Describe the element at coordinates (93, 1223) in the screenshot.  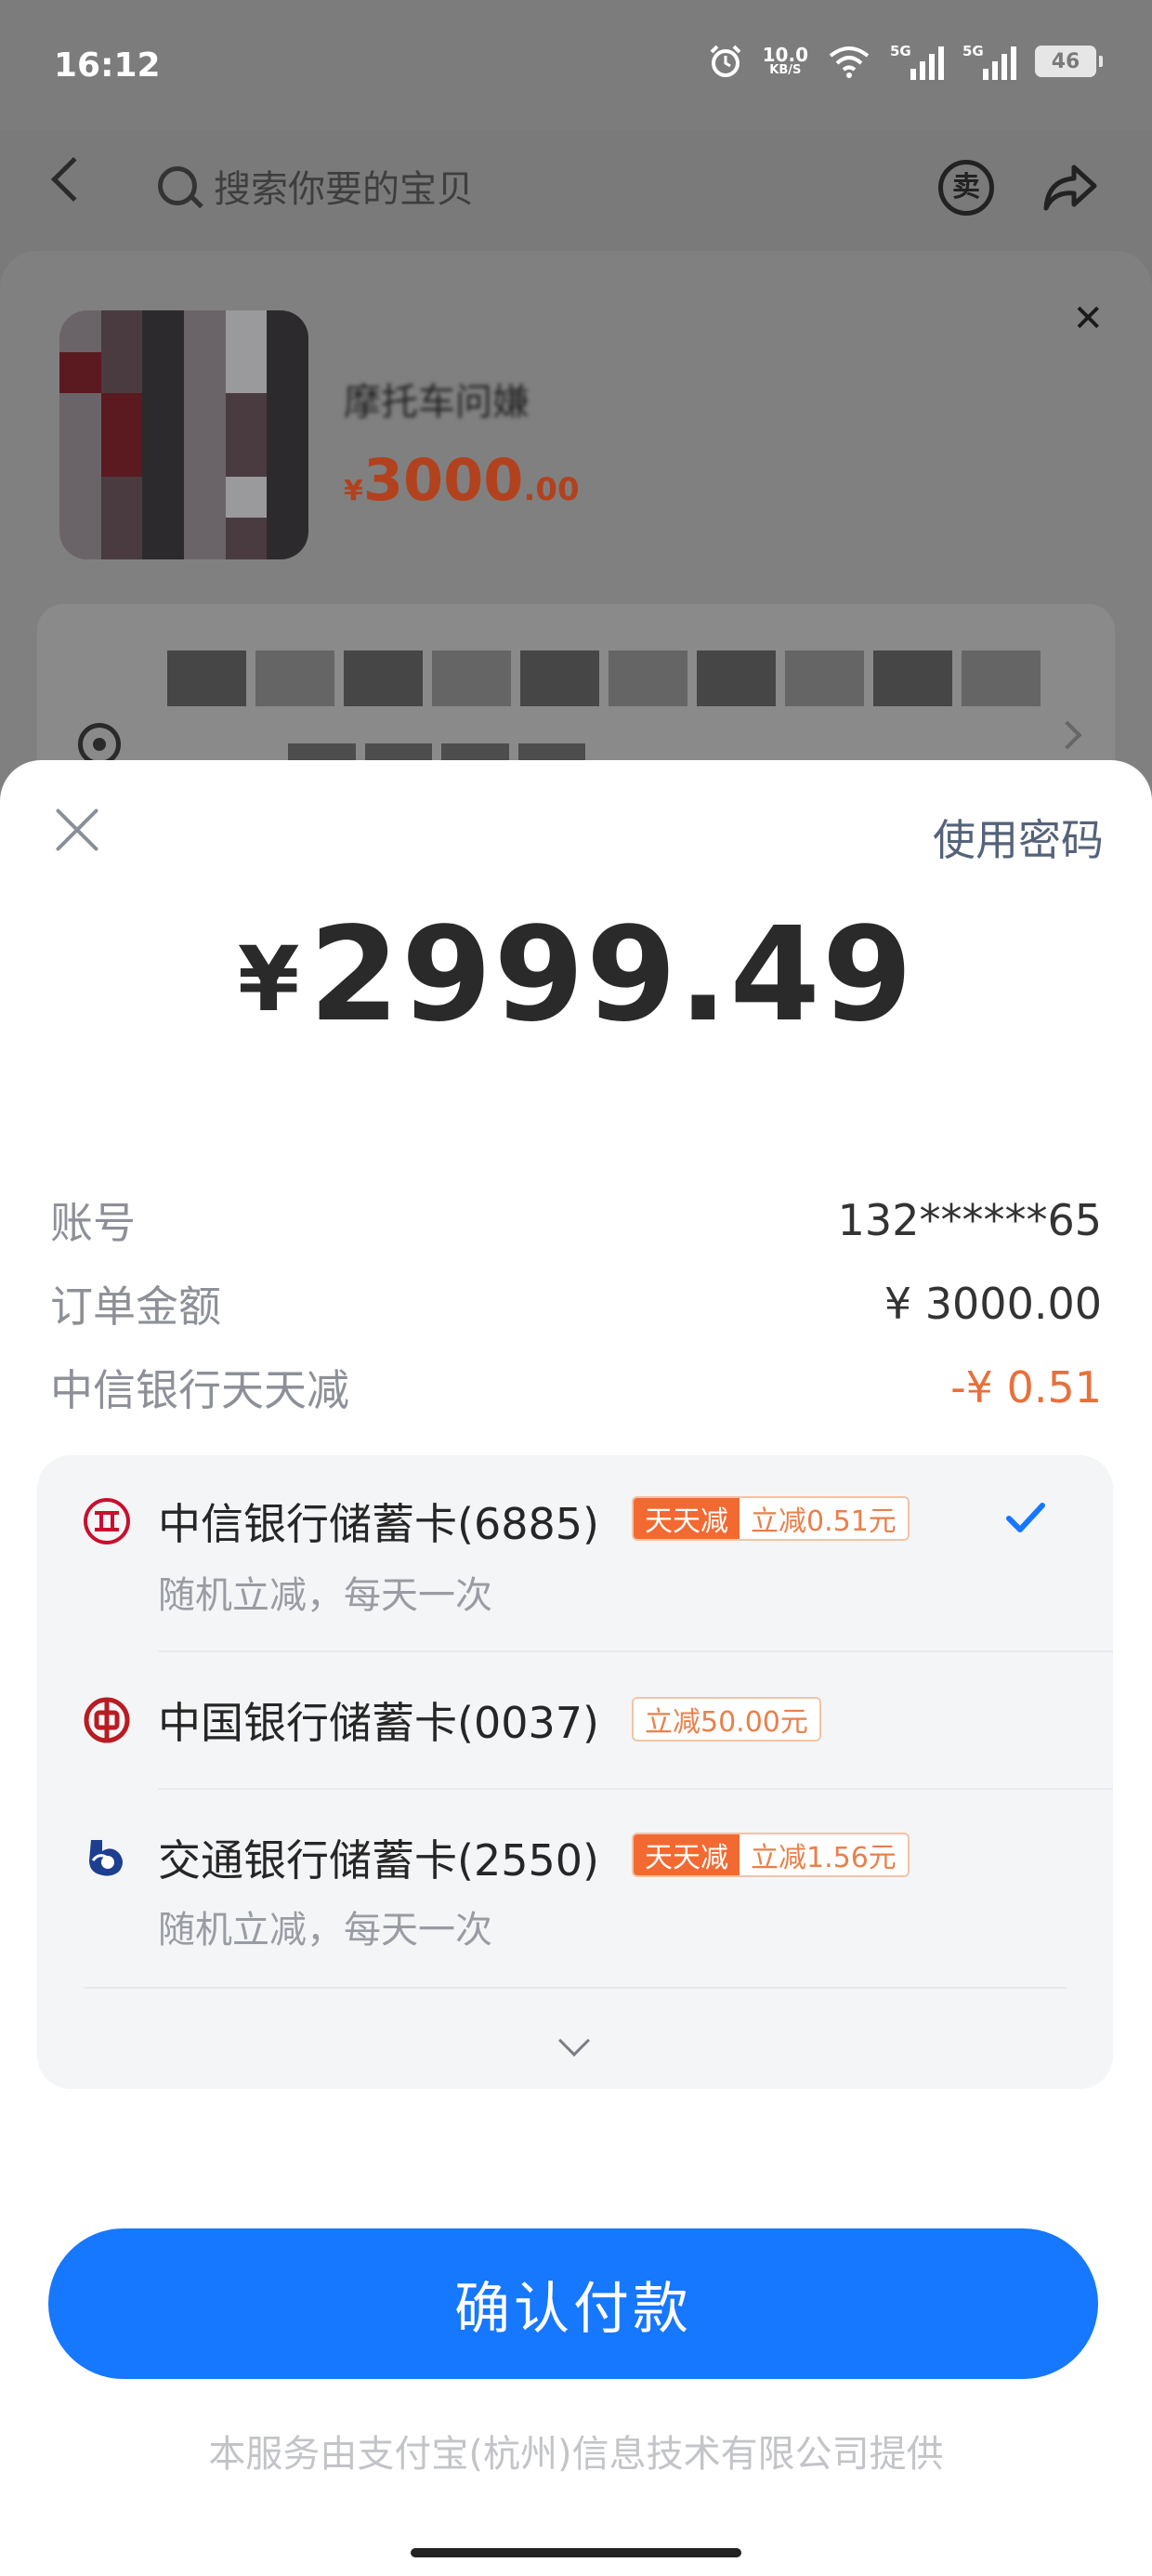
I see `account-label: 账号` at that location.